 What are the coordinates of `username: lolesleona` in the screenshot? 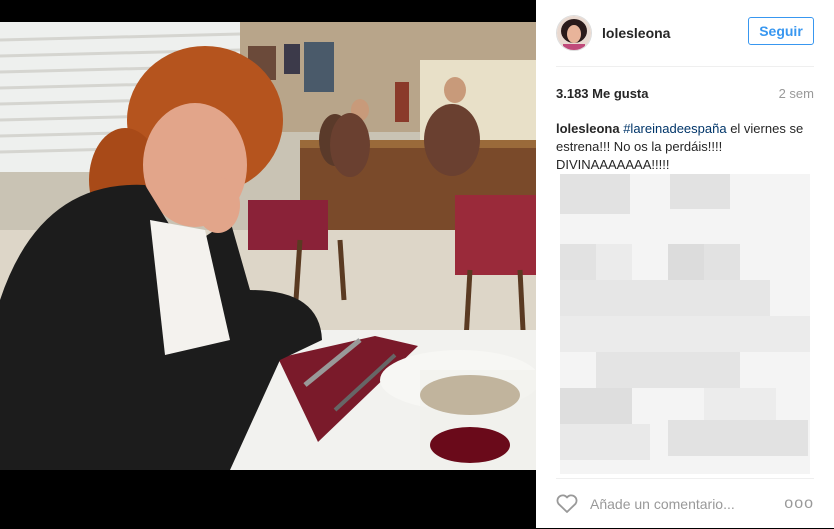 It's located at (636, 33).